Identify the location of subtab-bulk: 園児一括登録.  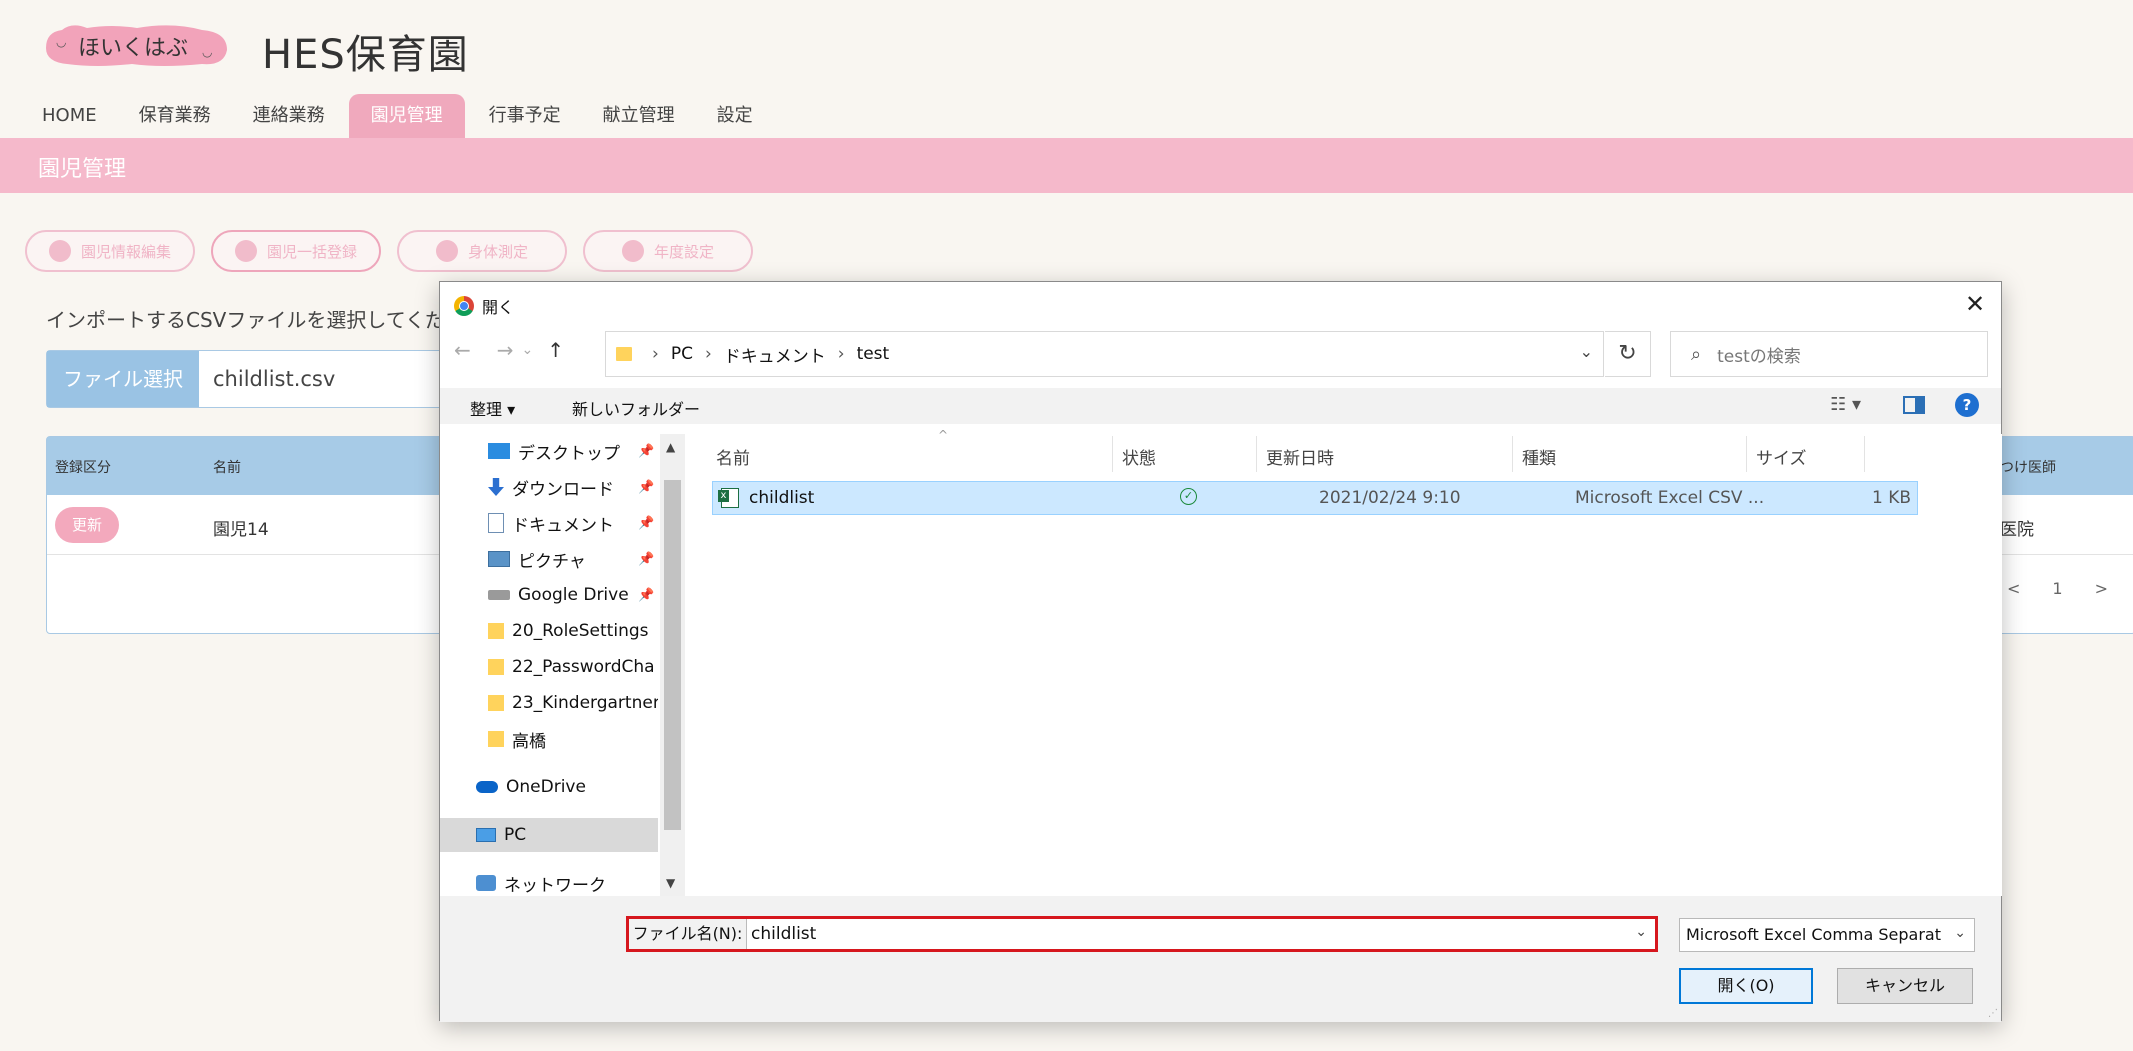
(296, 251).